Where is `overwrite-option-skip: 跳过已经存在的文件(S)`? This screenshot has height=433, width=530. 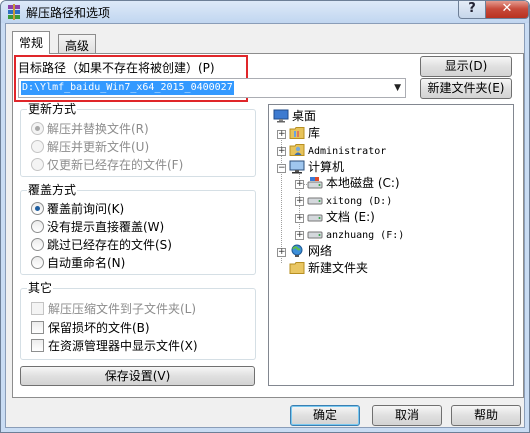 overwrite-option-skip: 跳过已经存在的文件(S) is located at coordinates (101, 245).